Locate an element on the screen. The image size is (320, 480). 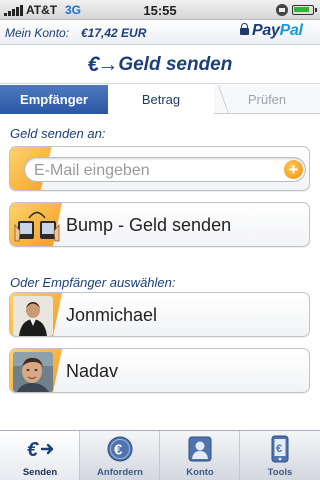
email-entry-card: + is located at coordinates (159, 168).